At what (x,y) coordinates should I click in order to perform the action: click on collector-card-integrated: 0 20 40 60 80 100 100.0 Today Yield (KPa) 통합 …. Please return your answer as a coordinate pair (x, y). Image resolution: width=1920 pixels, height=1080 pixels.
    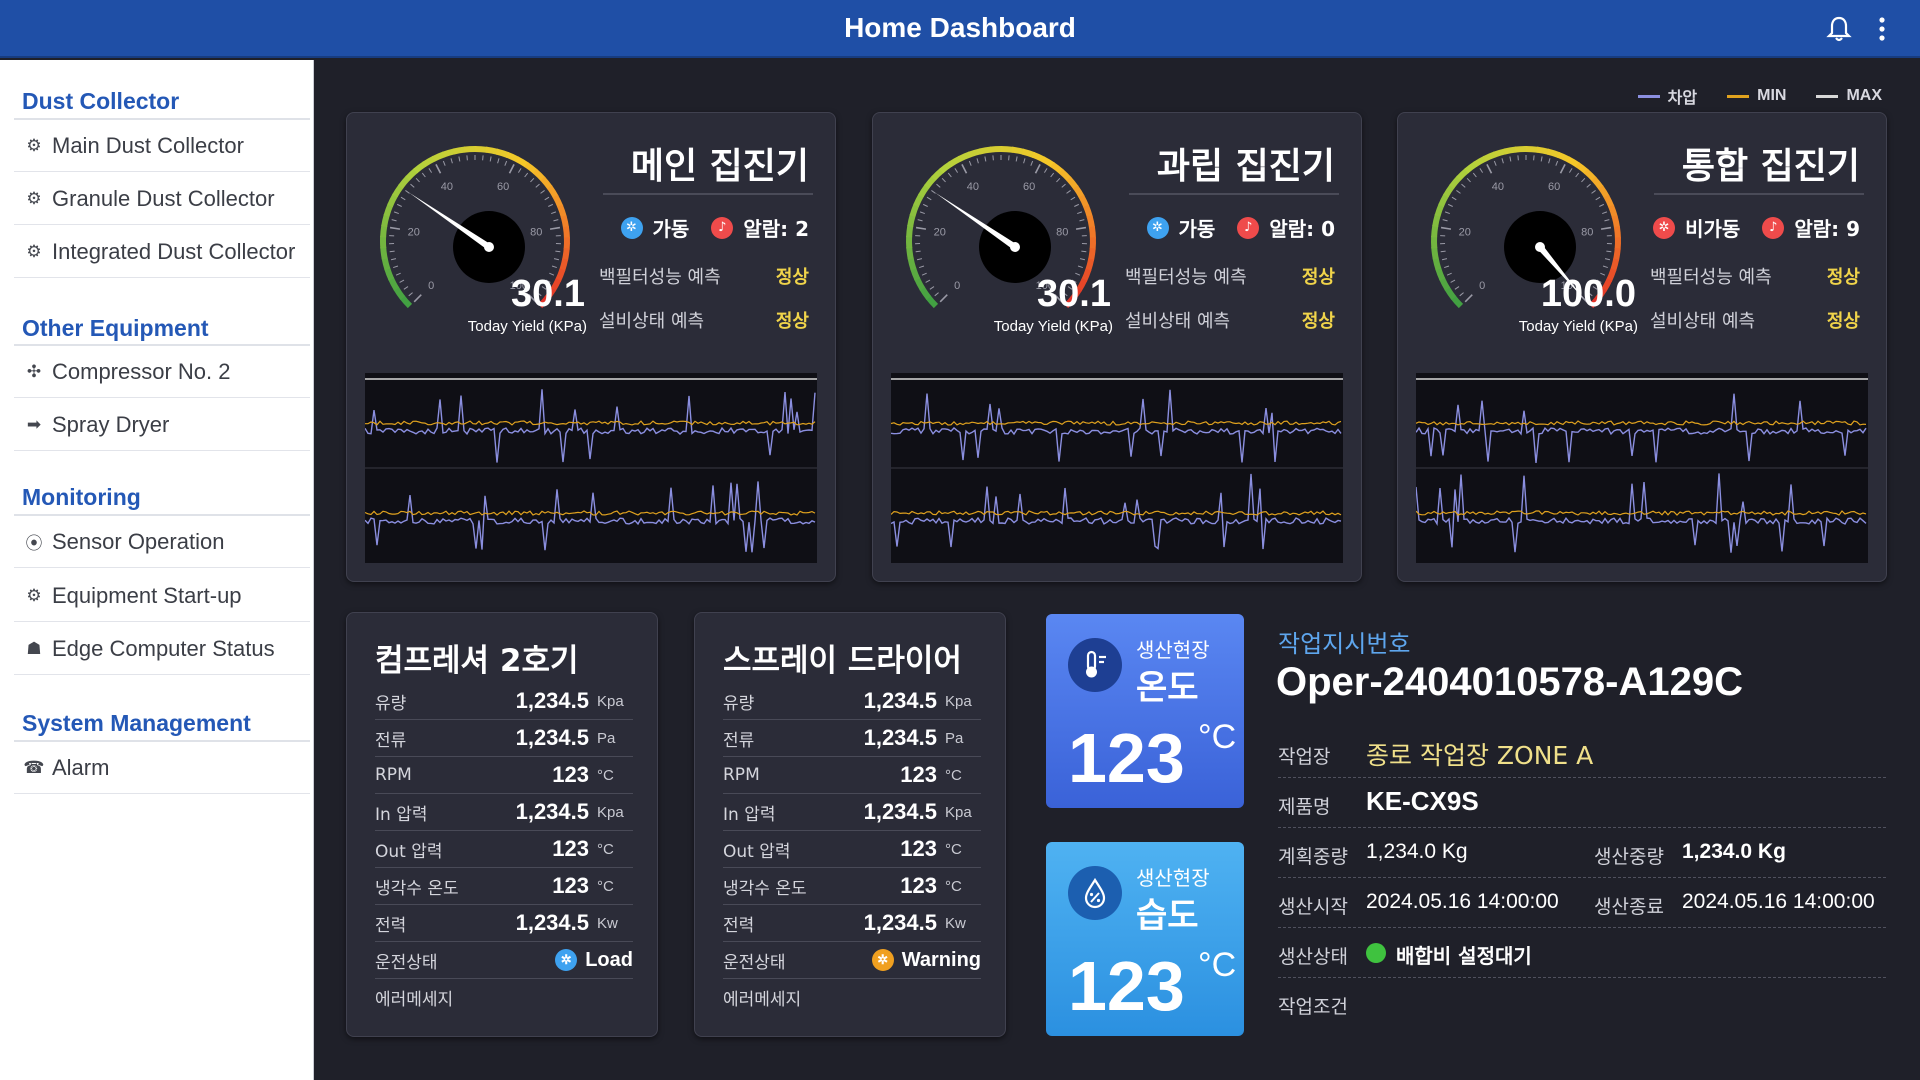
    Looking at the image, I should click on (1642, 347).